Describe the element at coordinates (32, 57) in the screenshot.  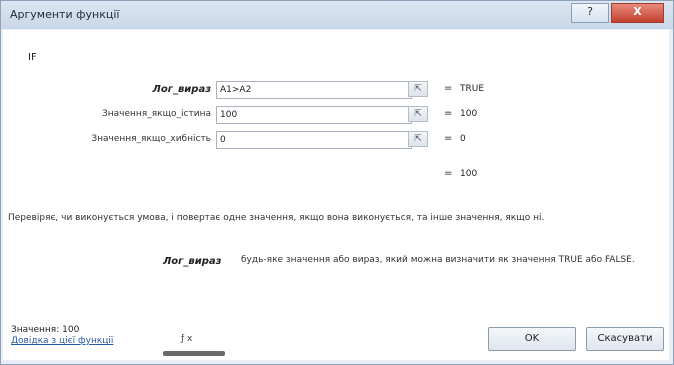
I see `function-name: IF` at that location.